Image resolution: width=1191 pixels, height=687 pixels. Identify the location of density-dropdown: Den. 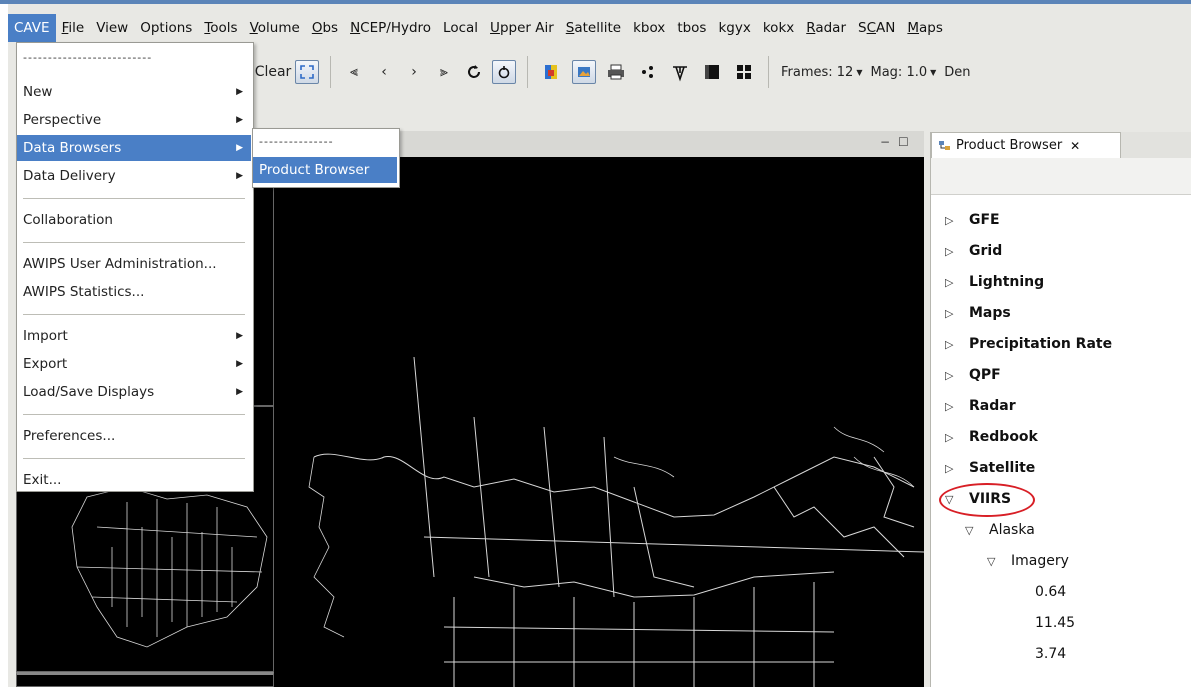
(957, 72).